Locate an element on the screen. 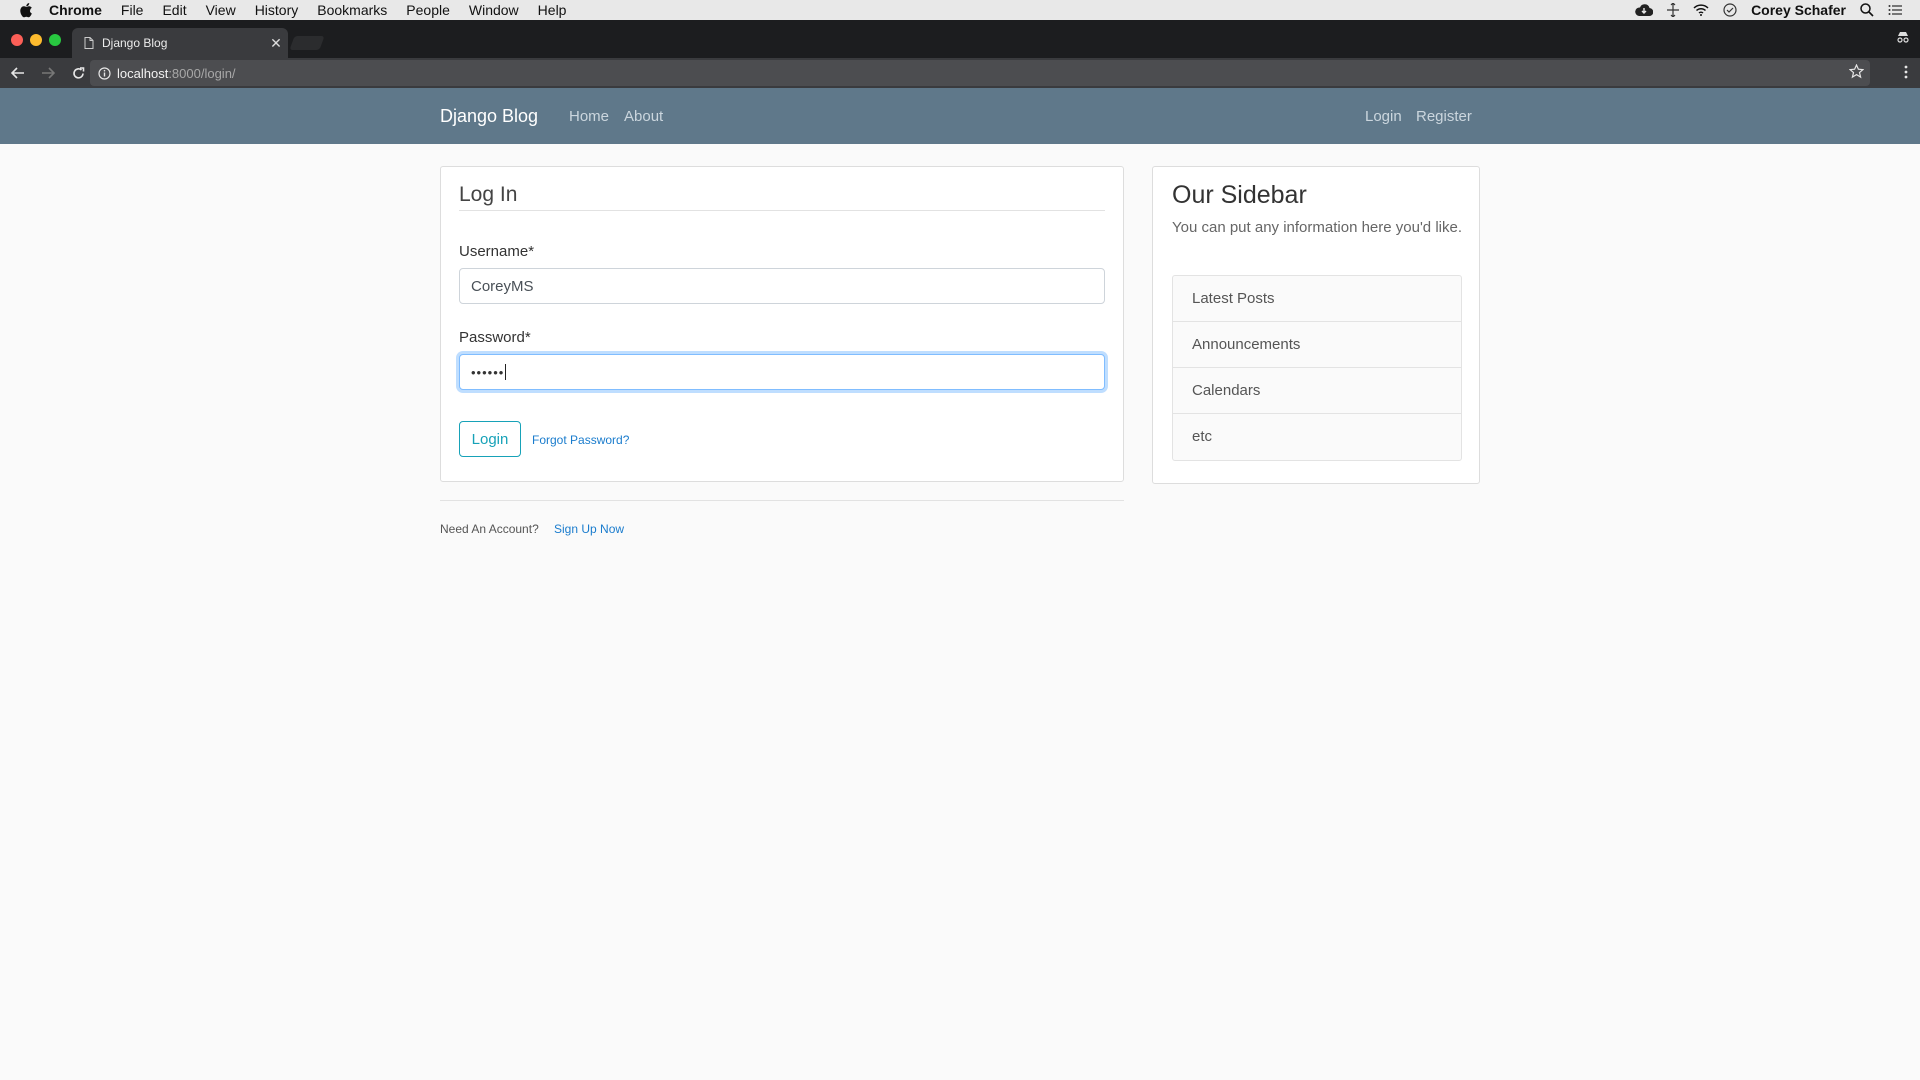  site-navbar: Django Blog Home About Login Register is located at coordinates (960, 116).